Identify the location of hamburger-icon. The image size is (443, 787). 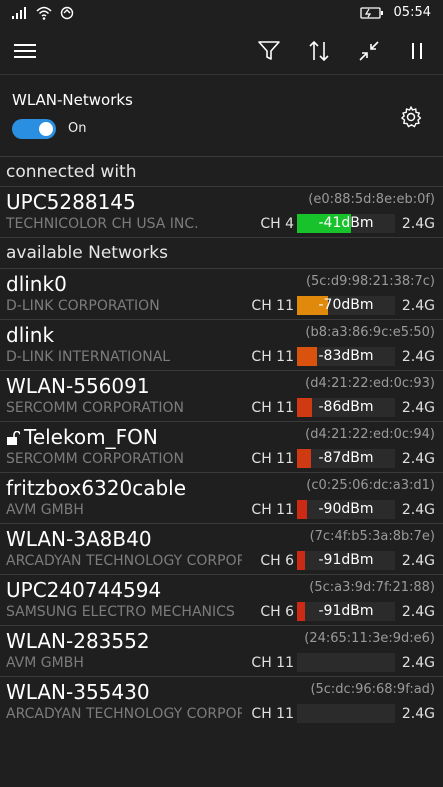
(25, 51).